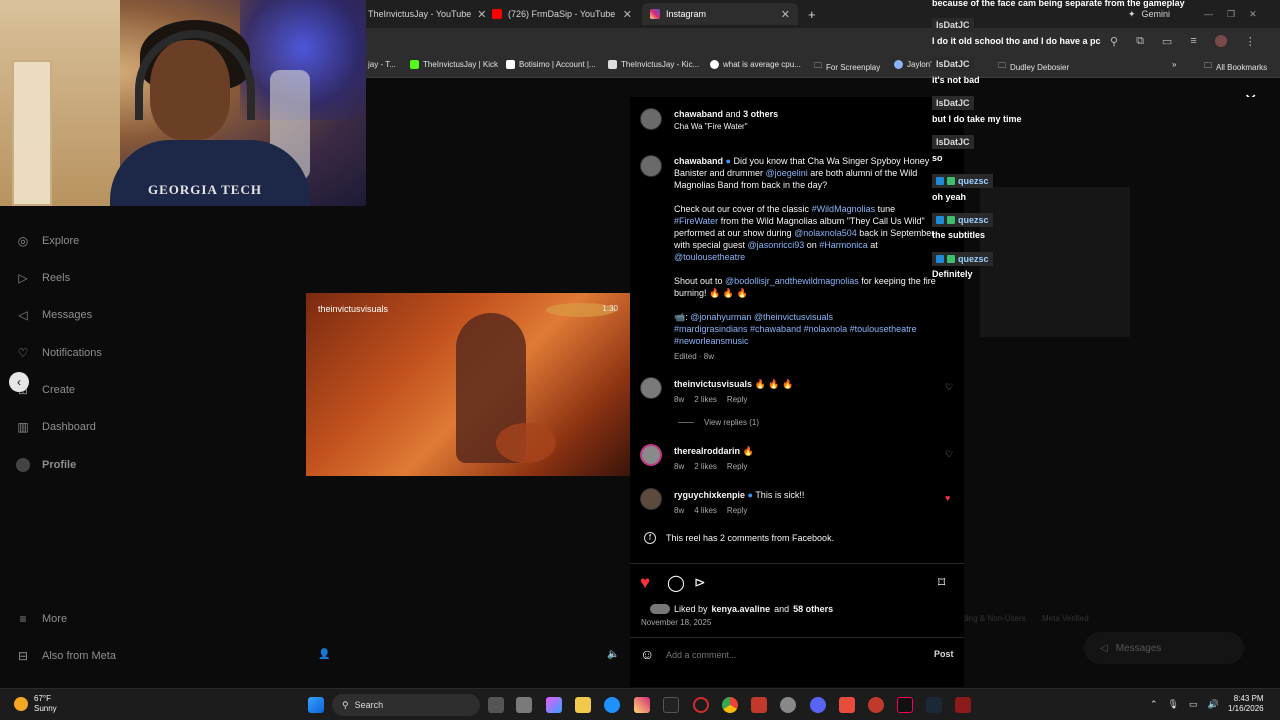 This screenshot has height=720, width=1280. What do you see at coordinates (947, 498) in the screenshot?
I see `comment-liked-heart-icon: ♥` at bounding box center [947, 498].